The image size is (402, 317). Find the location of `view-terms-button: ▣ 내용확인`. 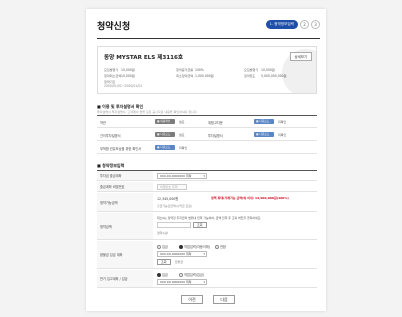

view-terms-button: ▣ 내용확인 is located at coordinates (165, 121).